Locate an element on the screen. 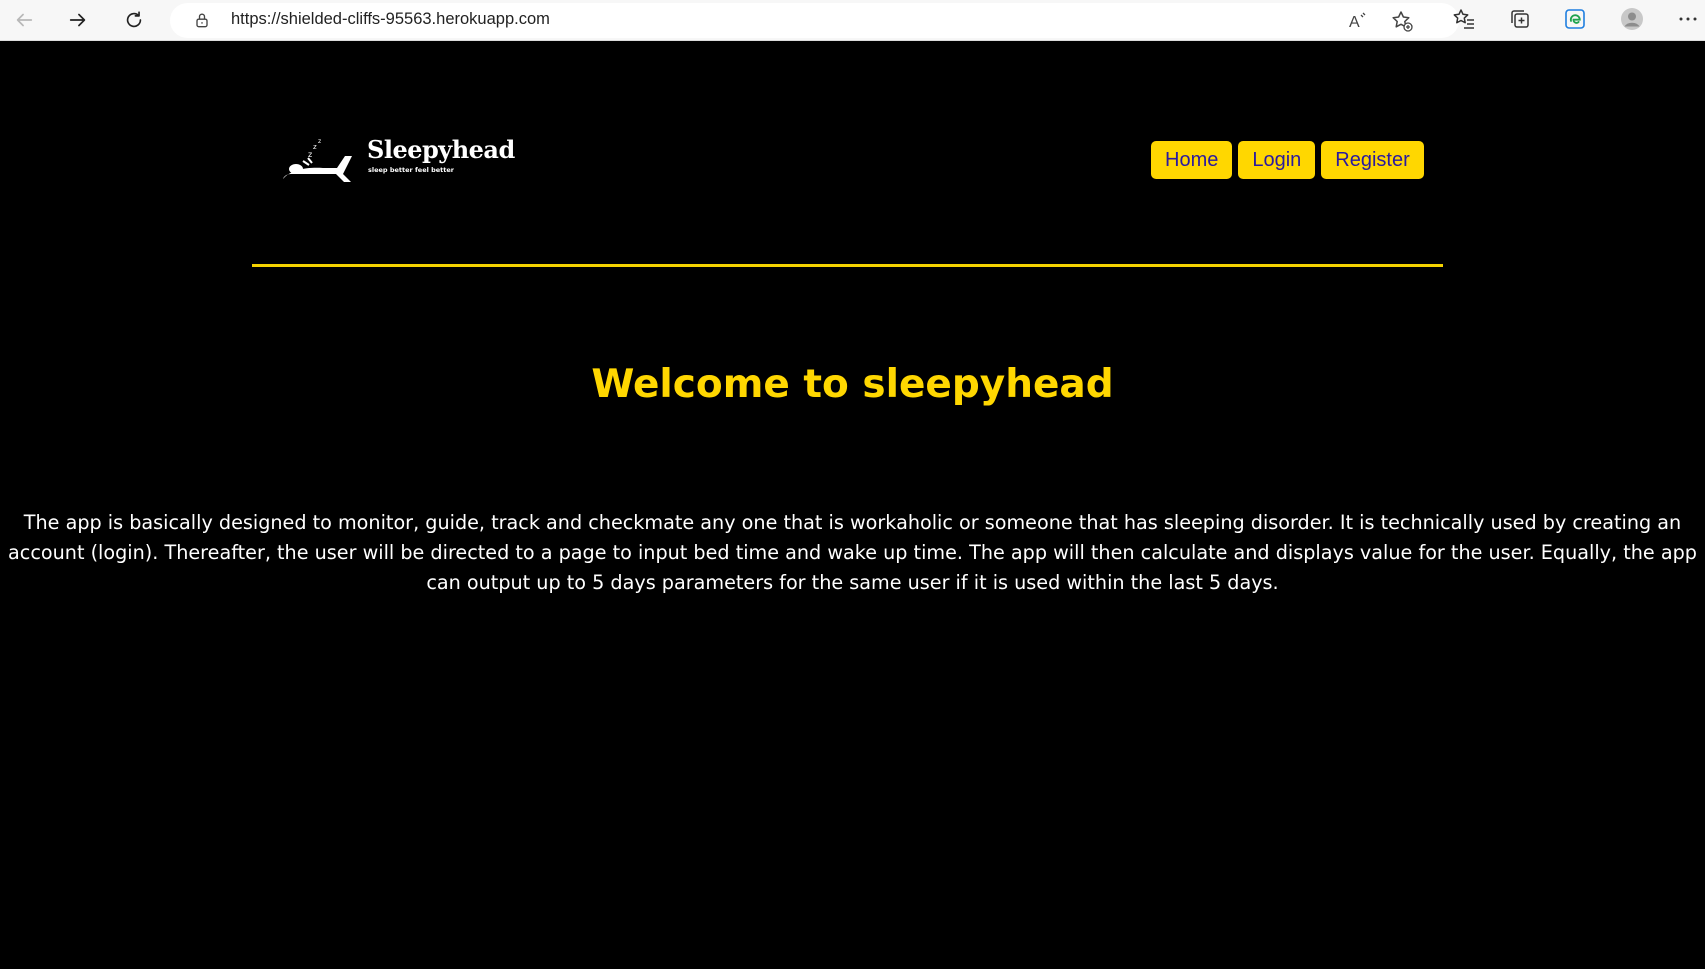  nav-home-button: Home is located at coordinates (1192, 160).